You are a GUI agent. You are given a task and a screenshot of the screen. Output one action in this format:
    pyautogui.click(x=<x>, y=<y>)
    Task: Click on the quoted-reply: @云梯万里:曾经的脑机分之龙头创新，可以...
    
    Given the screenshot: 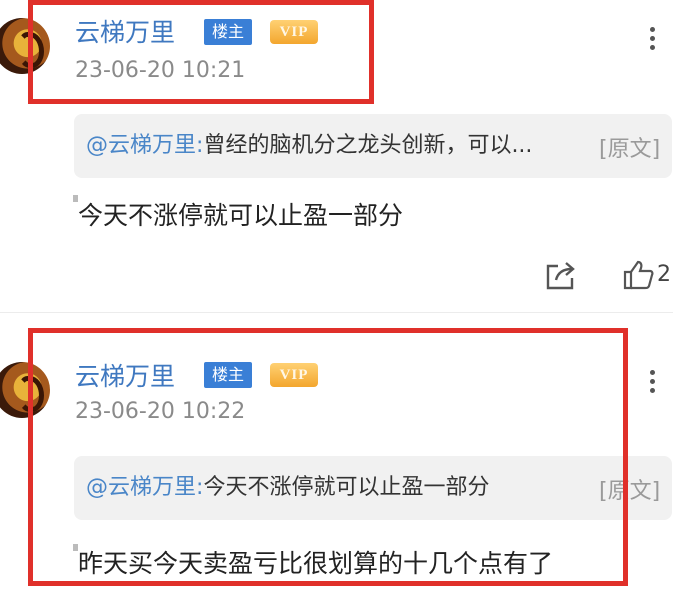 What is the action you would take?
    pyautogui.click(x=309, y=146)
    